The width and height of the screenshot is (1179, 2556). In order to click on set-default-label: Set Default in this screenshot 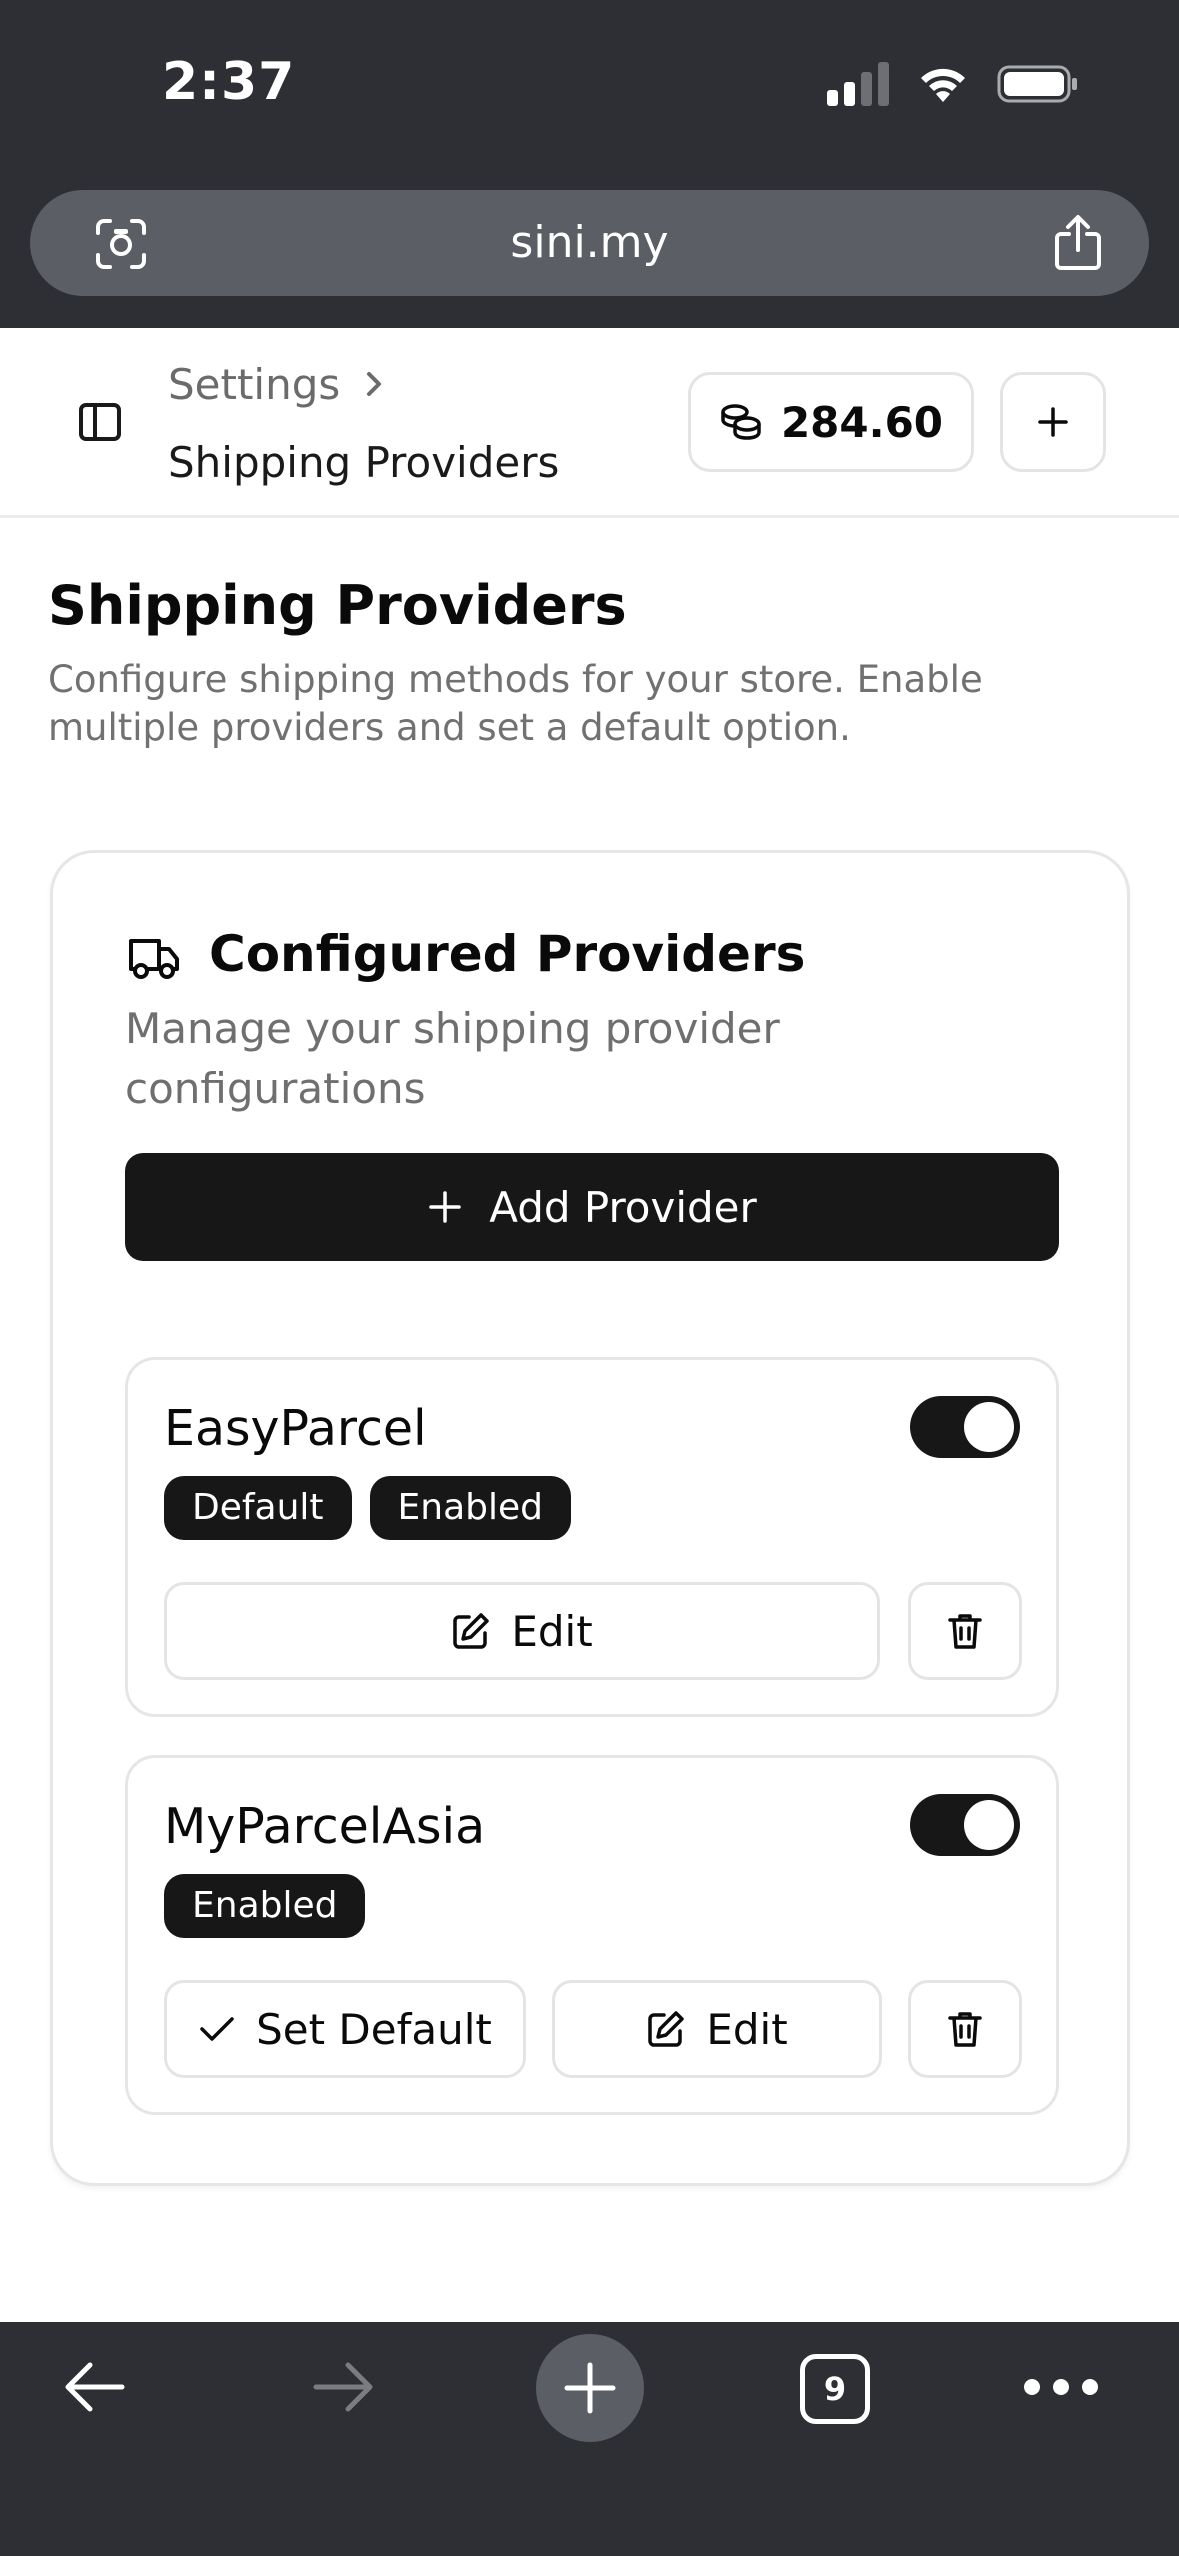, I will do `click(374, 2029)`.